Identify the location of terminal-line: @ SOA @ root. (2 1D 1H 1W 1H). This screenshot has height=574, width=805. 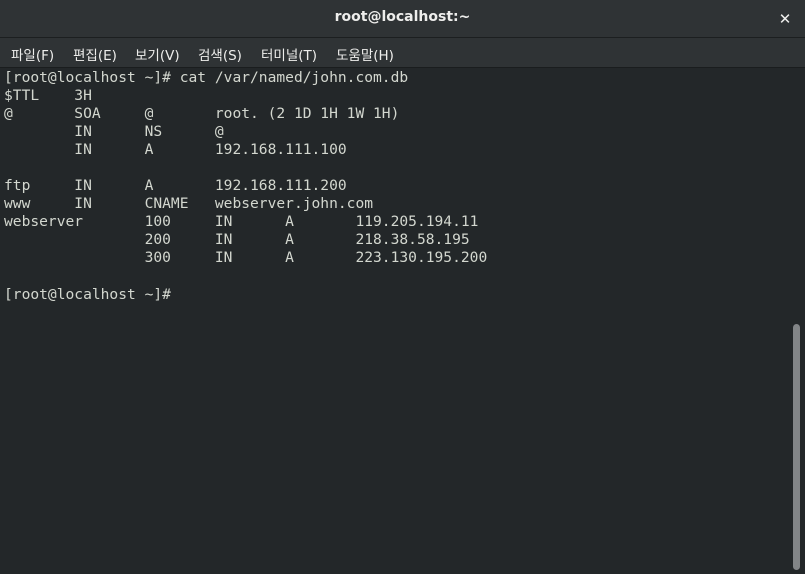
(202, 113).